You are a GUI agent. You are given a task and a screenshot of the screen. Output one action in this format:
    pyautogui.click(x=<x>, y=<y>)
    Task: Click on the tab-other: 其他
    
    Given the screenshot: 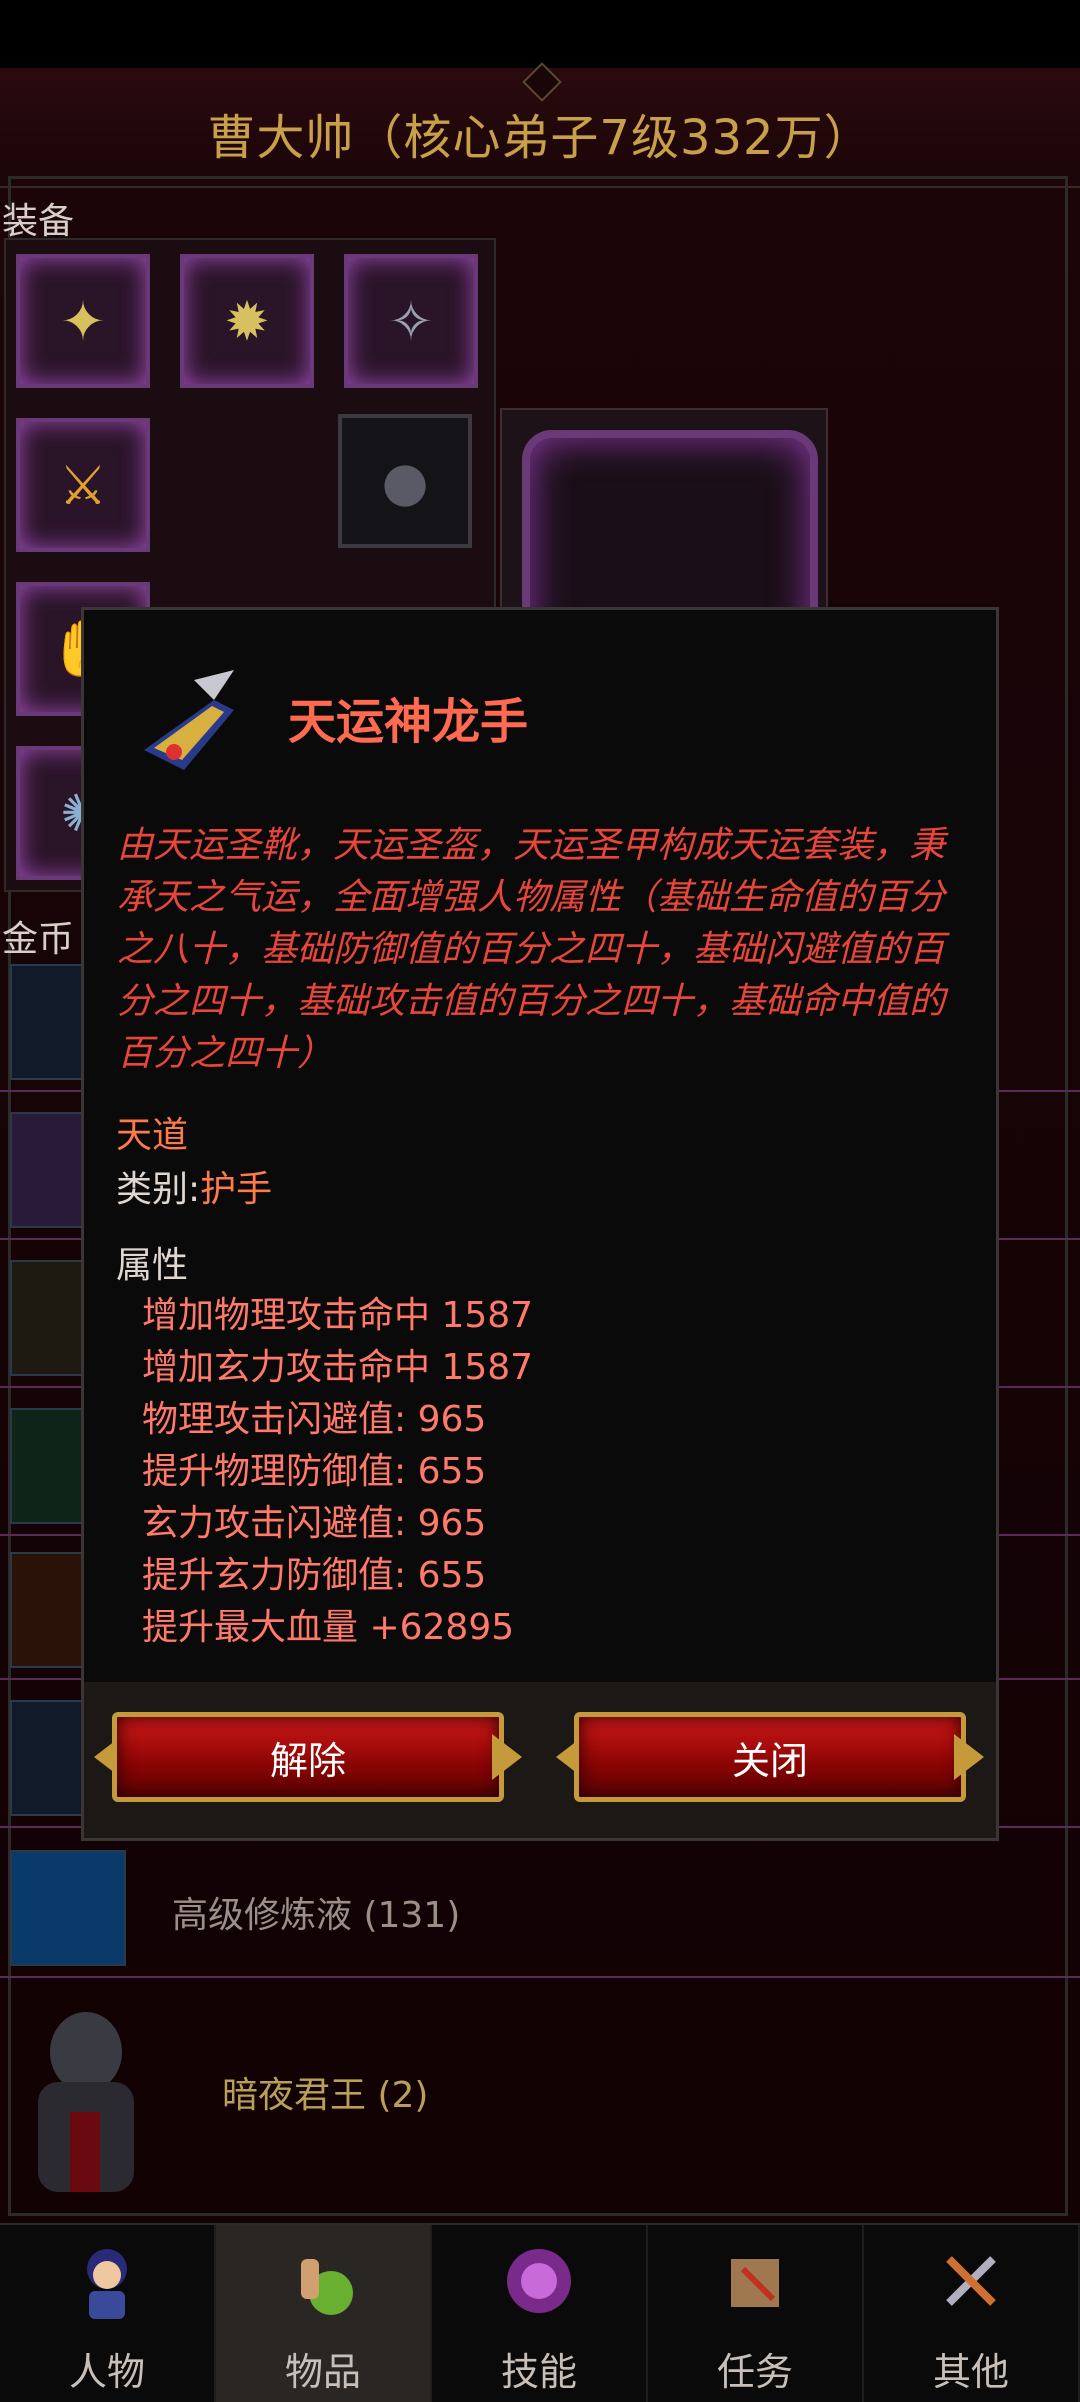 What is the action you would take?
    pyautogui.click(x=972, y=2313)
    